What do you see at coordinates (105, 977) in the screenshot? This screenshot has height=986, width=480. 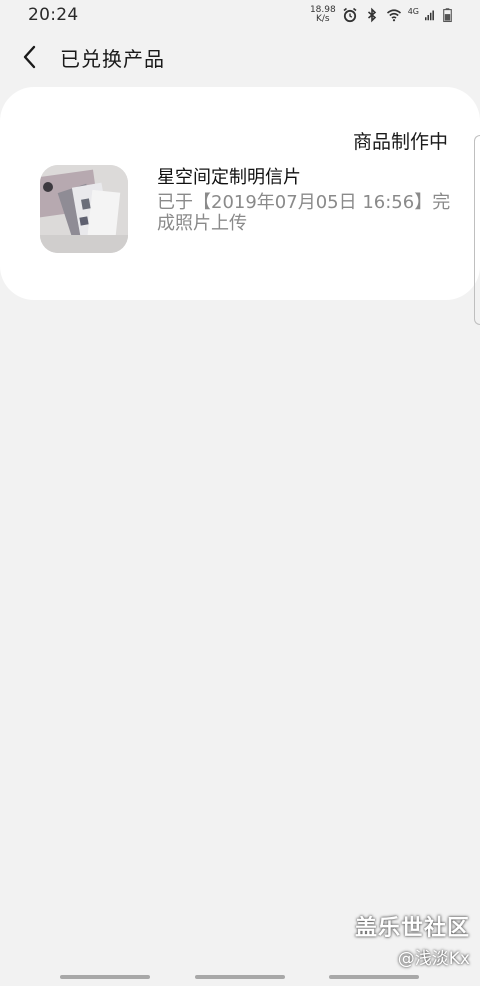 I see `nav-recent-button` at bounding box center [105, 977].